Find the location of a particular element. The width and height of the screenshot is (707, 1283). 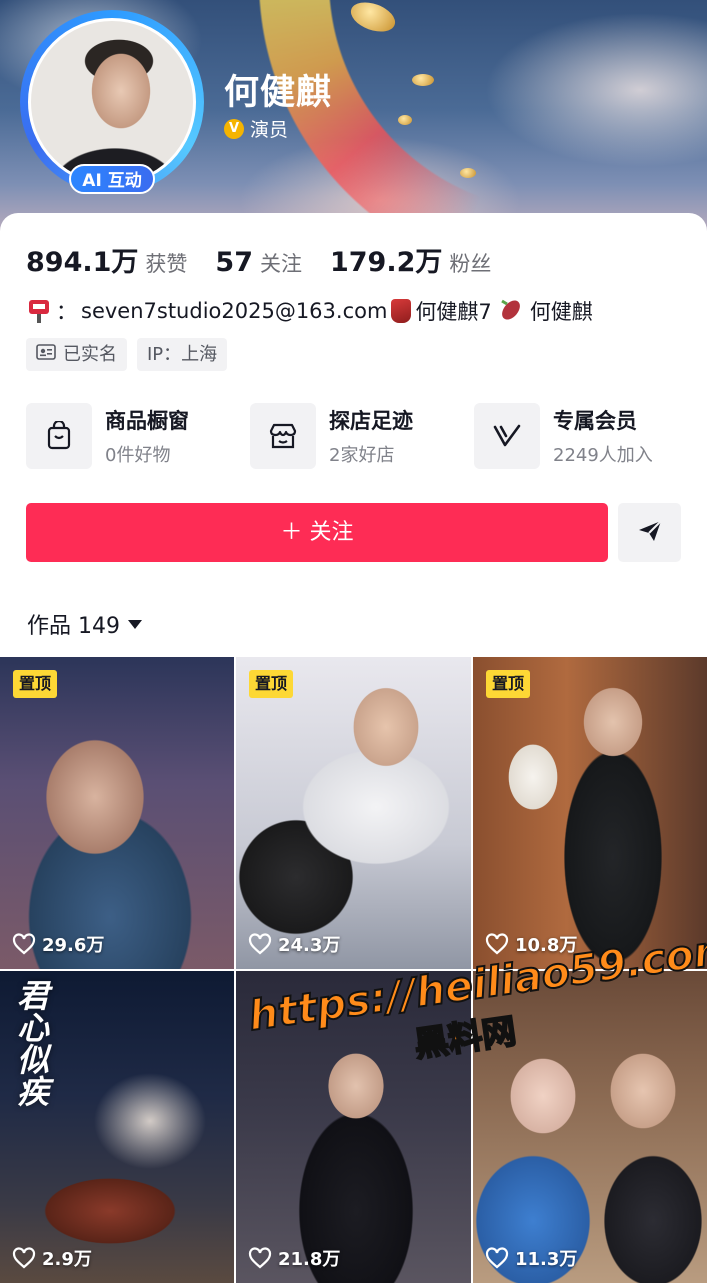

bio-email: seven7studio2025@163.com is located at coordinates (234, 311).